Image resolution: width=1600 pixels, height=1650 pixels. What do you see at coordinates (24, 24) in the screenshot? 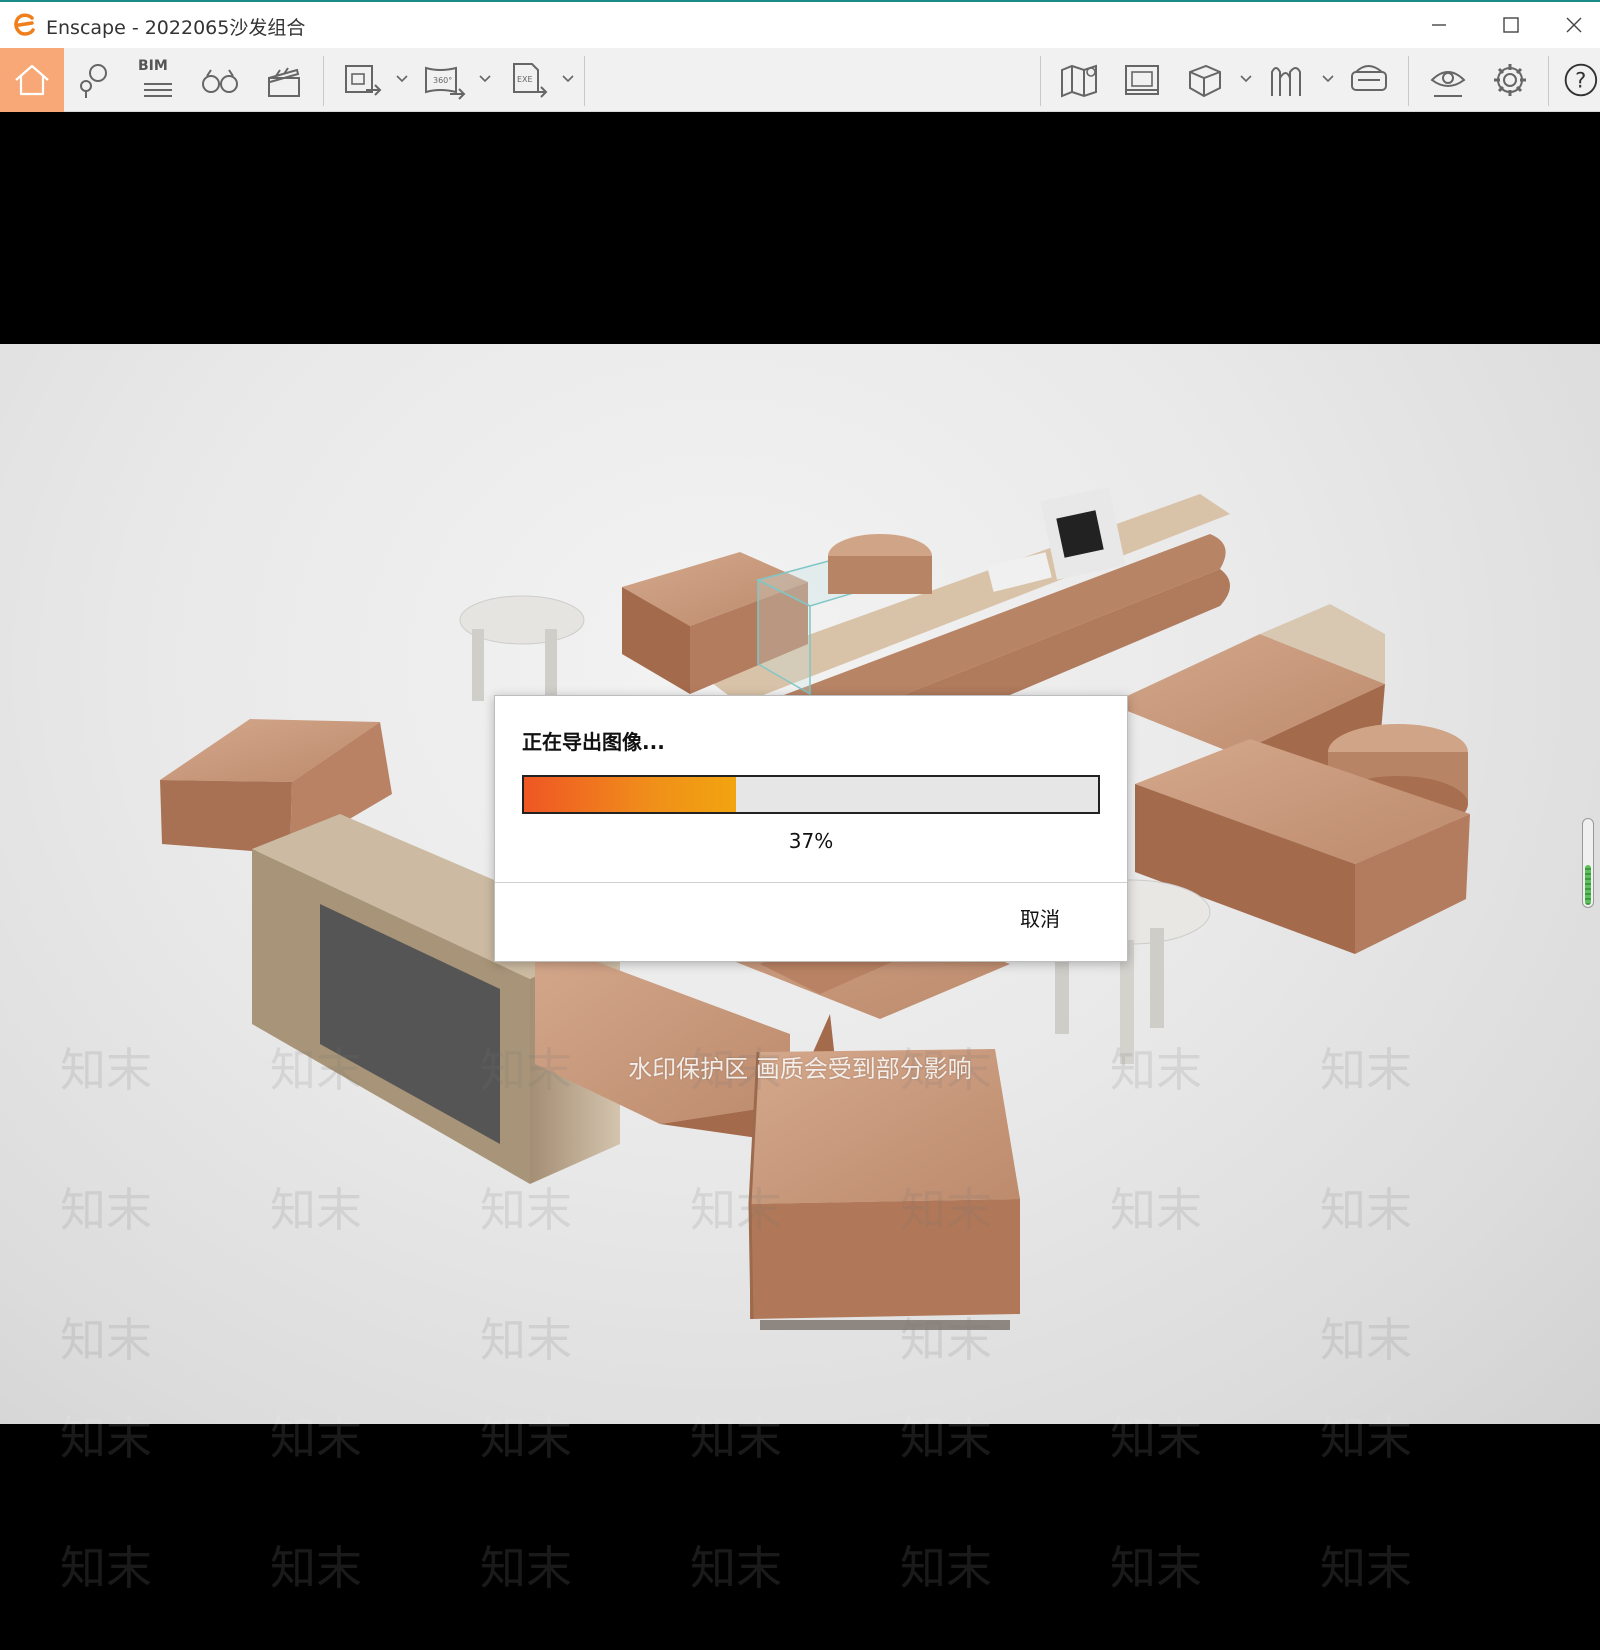
I see `enscape-logo-icon` at bounding box center [24, 24].